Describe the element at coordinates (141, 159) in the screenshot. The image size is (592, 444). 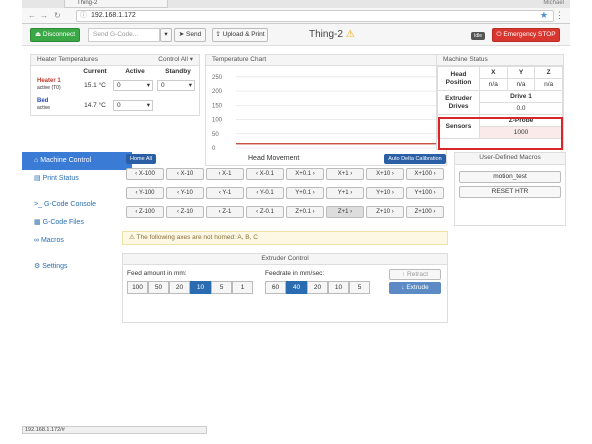
I see `home-all-button: Home All` at that location.